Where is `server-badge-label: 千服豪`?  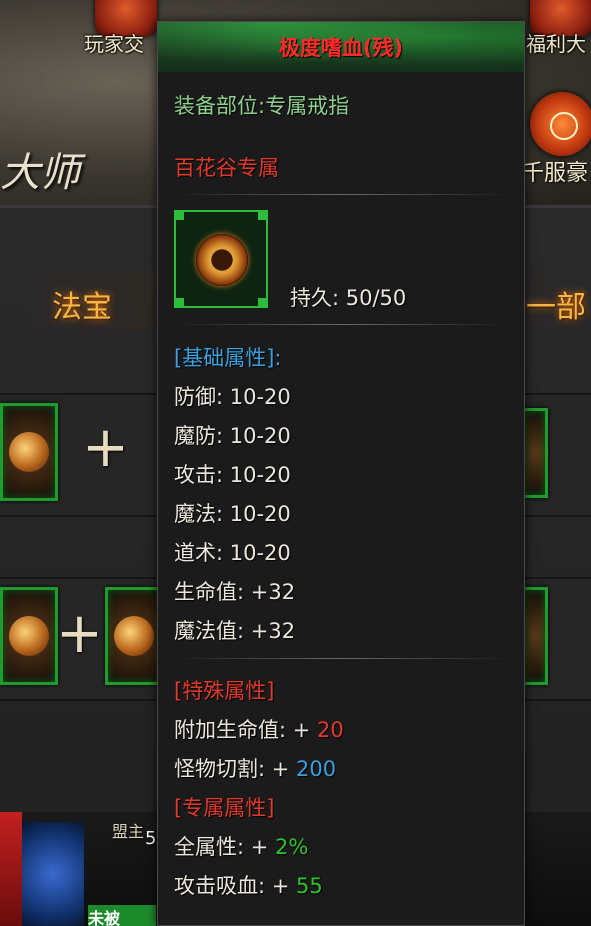 server-badge-label: 千服豪 is located at coordinates (555, 171).